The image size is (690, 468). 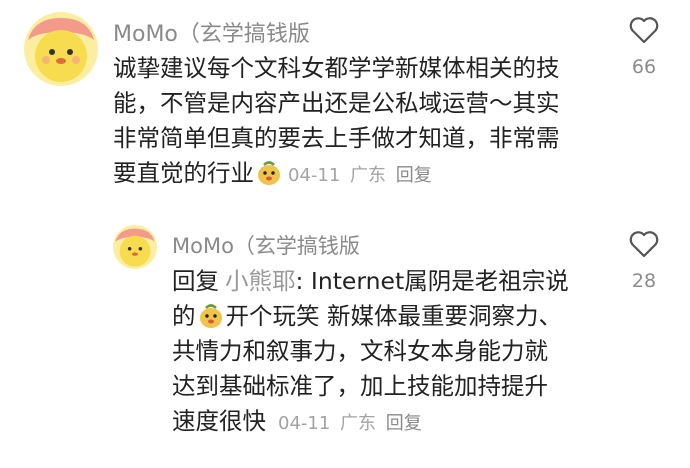 I want to click on like-count: 66, so click(x=644, y=67).